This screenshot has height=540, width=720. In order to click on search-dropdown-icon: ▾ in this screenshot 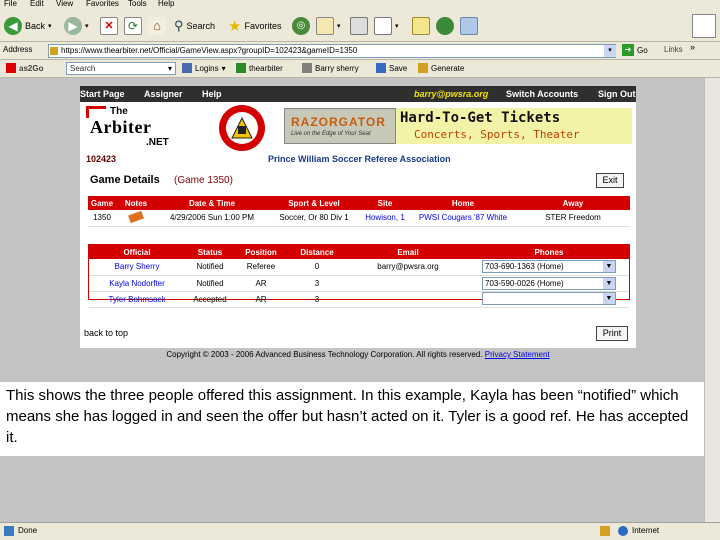, I will do `click(170, 68)`.